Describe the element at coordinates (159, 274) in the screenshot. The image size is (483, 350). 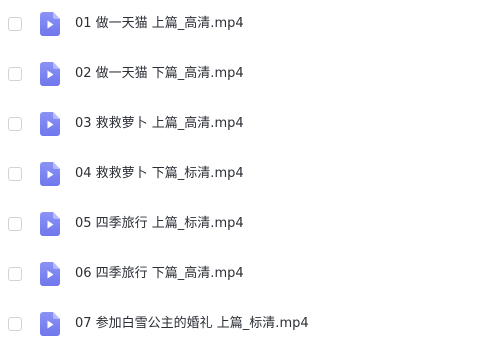
I see `file-name: 06 四季旅行 下篇_高清.mp4` at that location.